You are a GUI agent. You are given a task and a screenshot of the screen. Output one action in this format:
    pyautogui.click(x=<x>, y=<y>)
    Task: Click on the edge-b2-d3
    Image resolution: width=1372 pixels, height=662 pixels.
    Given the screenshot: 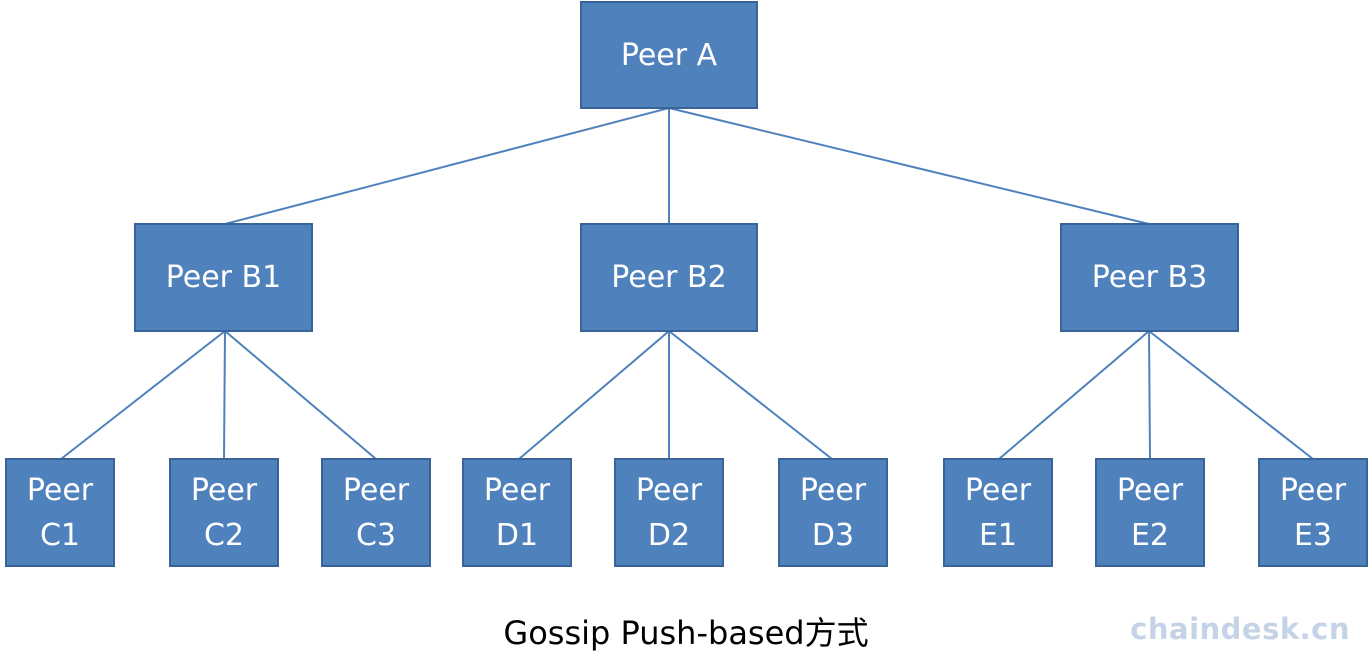 What is the action you would take?
    pyautogui.click(x=750, y=395)
    